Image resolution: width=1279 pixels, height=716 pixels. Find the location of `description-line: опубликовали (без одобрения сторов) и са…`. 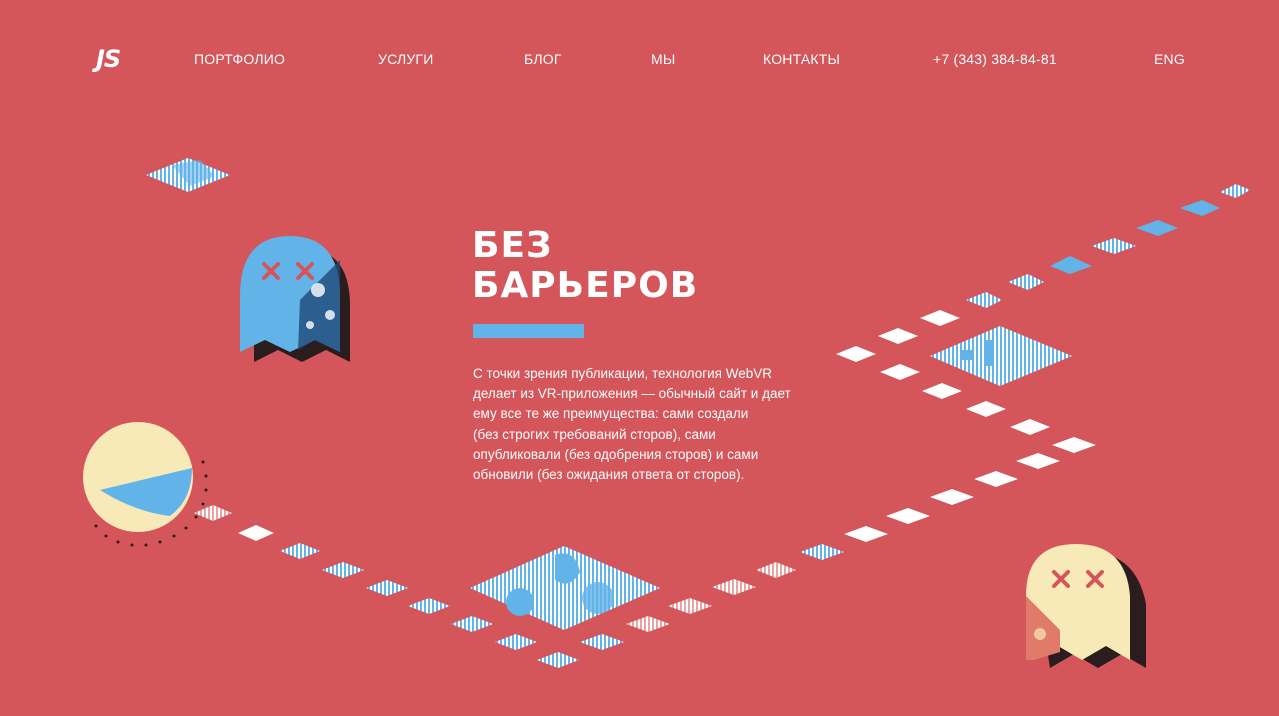

description-line: опубликовали (без одобрения сторов) и са… is located at coordinates (616, 454).